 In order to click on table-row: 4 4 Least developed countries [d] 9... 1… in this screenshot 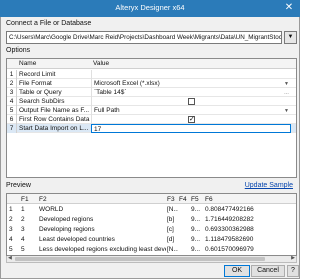, I will do `click(151, 239)`.